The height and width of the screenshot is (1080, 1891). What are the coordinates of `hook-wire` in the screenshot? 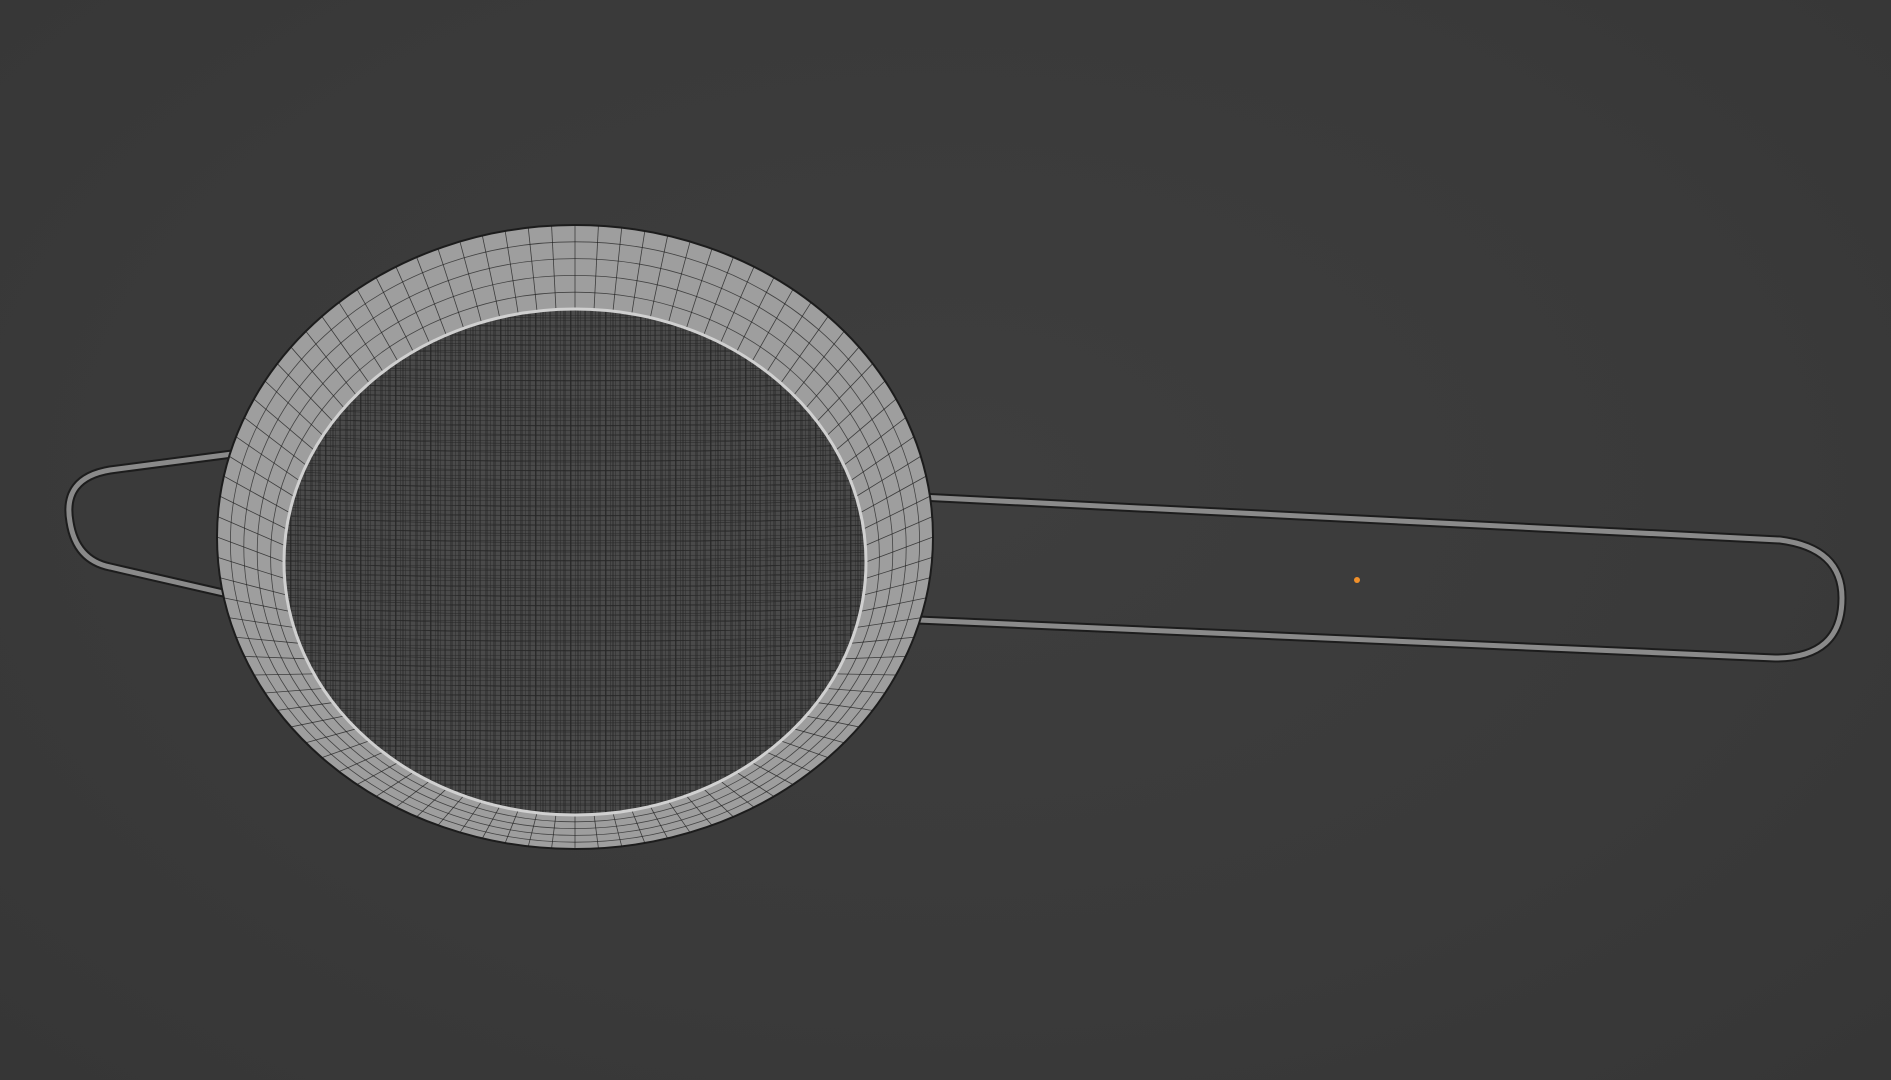 It's located at (154, 524).